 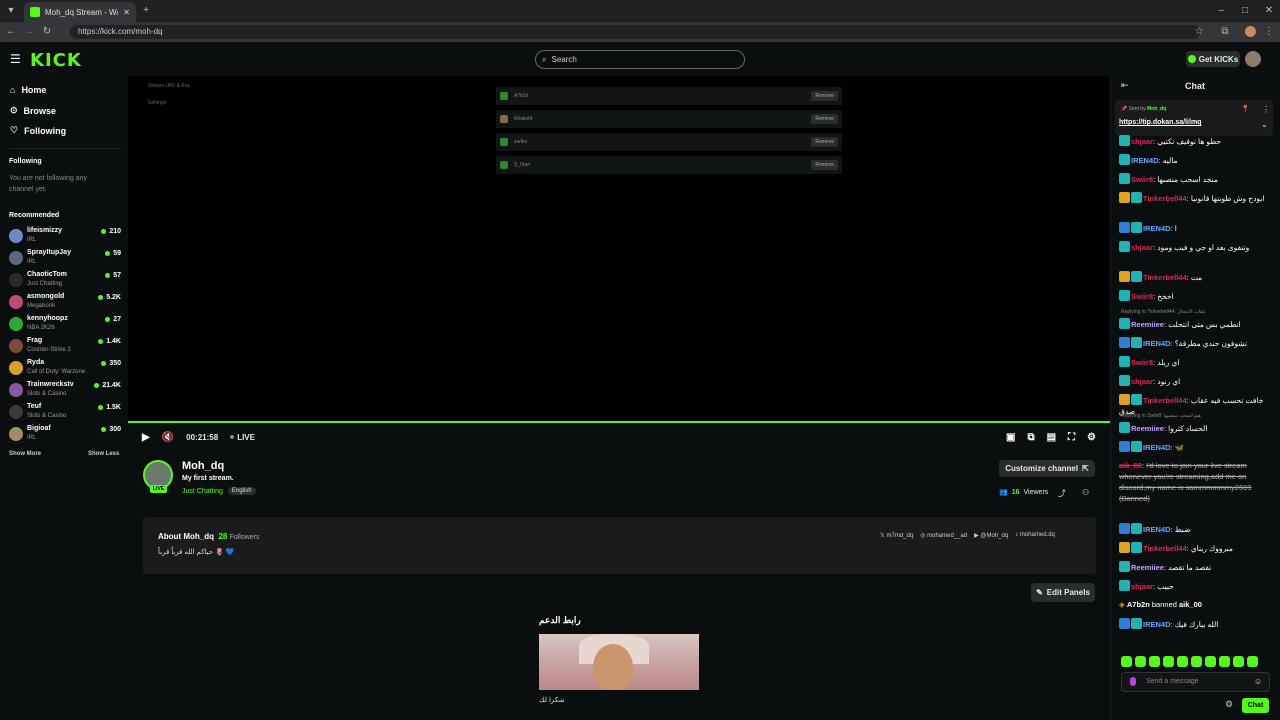 I want to click on settings-gear-icon: ⚙, so click(x=1091, y=437).